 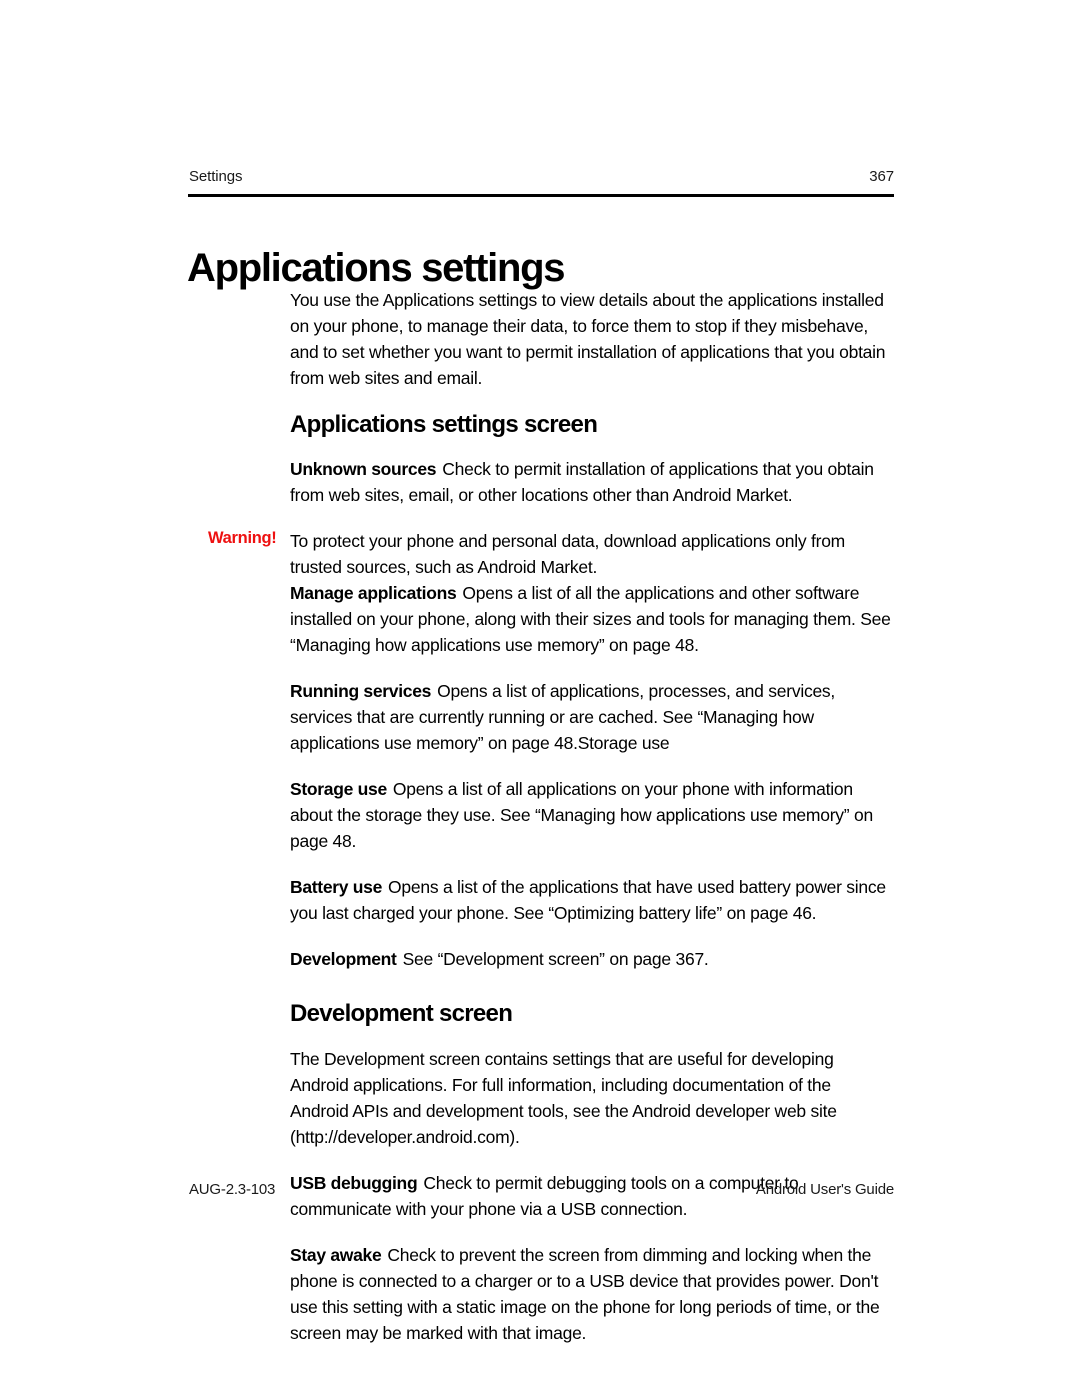 What do you see at coordinates (336, 1255) in the screenshot?
I see `entry-term-stay-awake: Stay awake` at bounding box center [336, 1255].